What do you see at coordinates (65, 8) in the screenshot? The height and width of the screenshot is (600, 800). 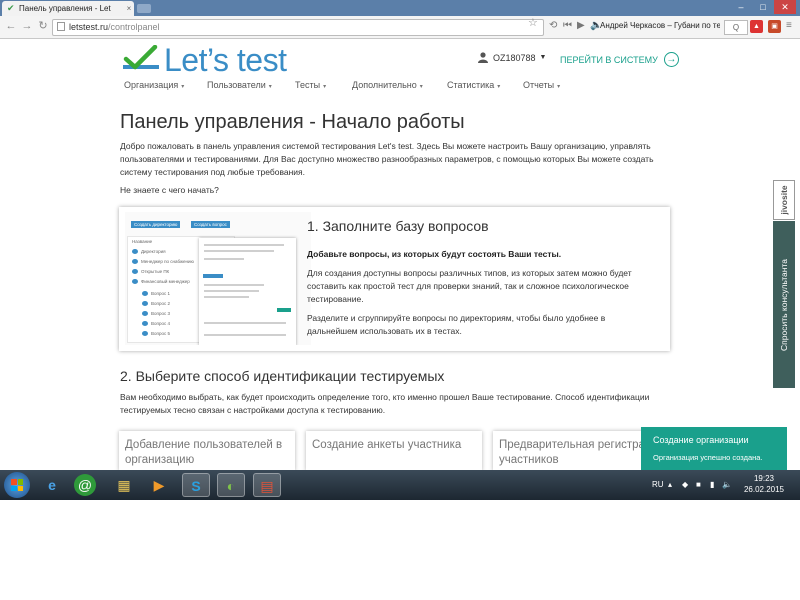 I see `tab-title: Панель управления - Let` at bounding box center [65, 8].